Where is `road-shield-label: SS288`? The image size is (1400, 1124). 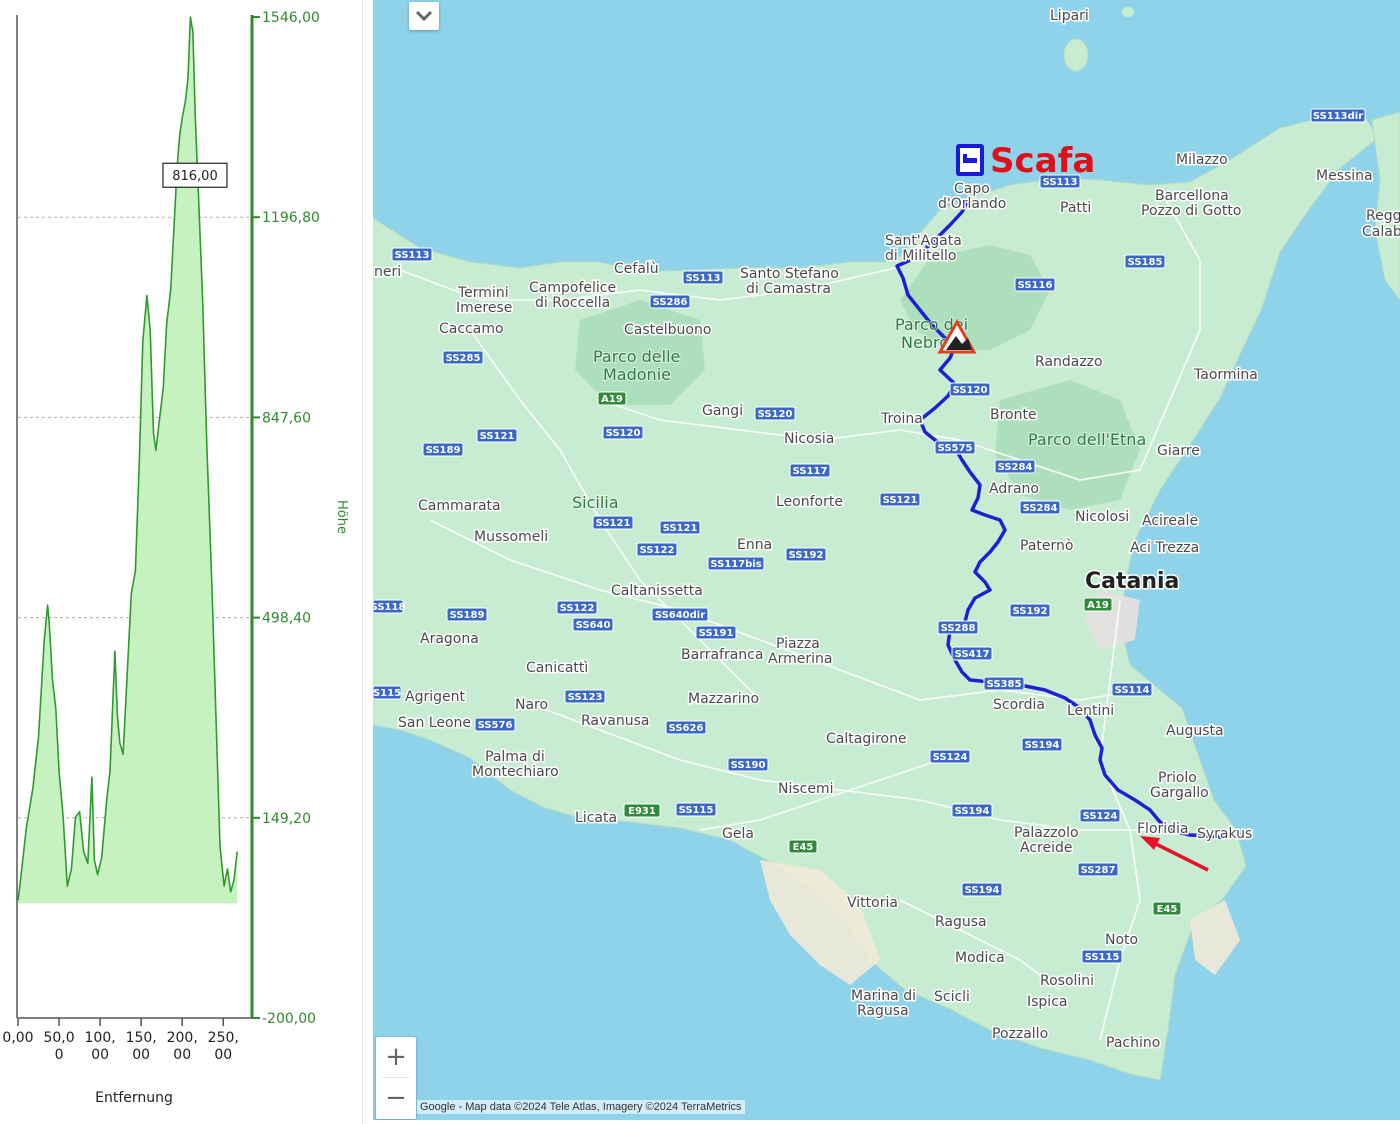
road-shield-label: SS288 is located at coordinates (958, 628).